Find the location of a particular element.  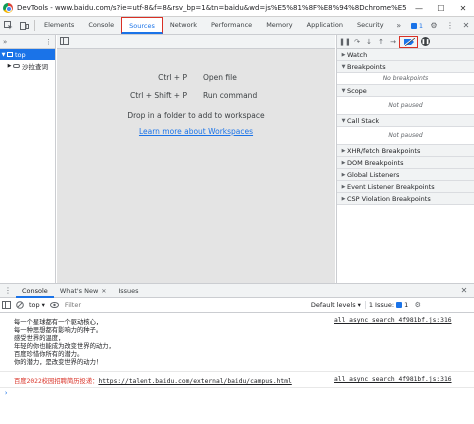

chevron-down-icon: ▾ is located at coordinates (43, 305).